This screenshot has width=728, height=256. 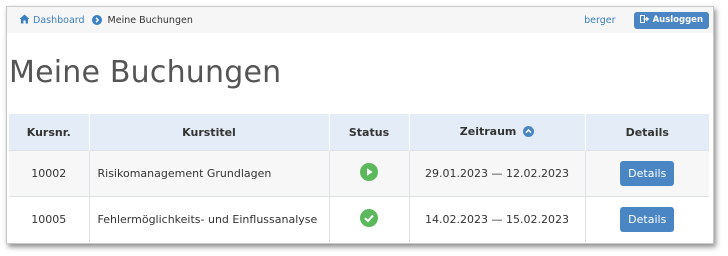 I want to click on play-icon, so click(x=369, y=173).